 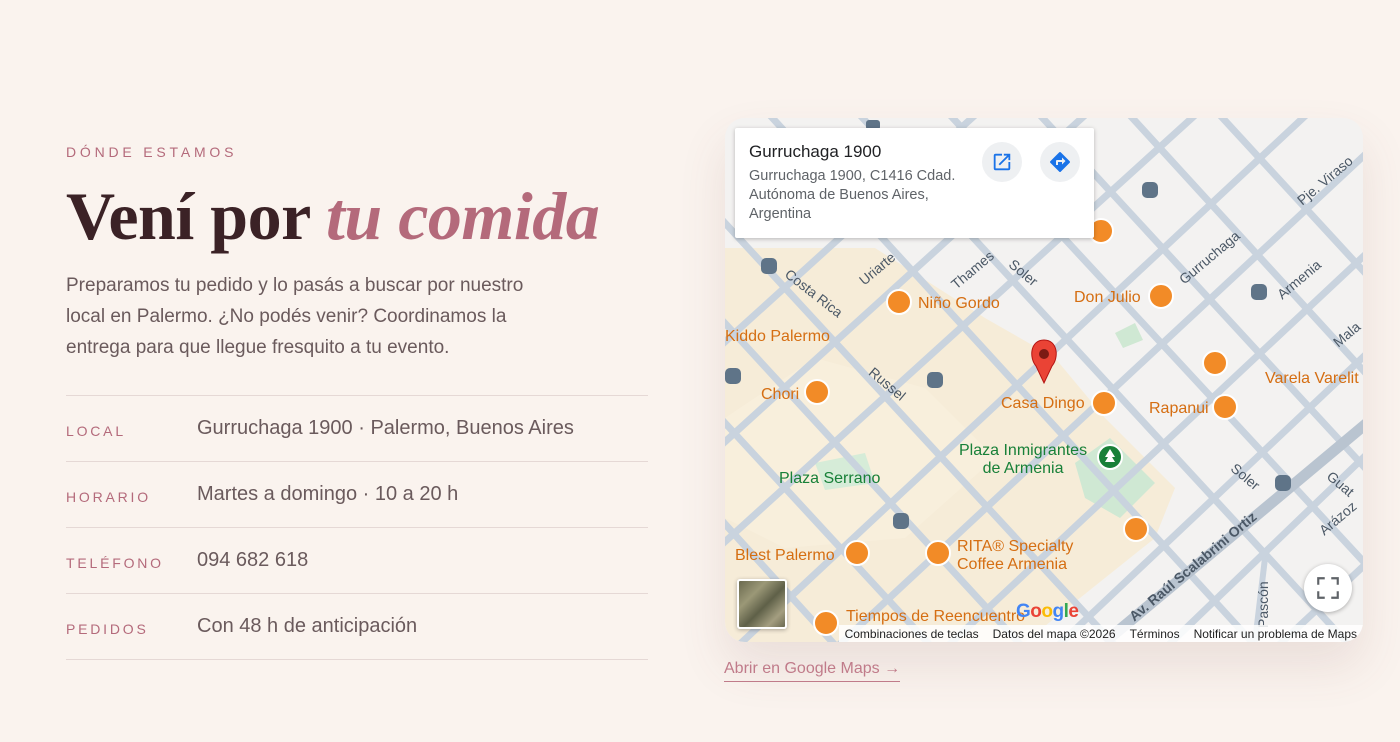 What do you see at coordinates (829, 479) in the screenshot?
I see `poi-label: Plaza Serrano` at bounding box center [829, 479].